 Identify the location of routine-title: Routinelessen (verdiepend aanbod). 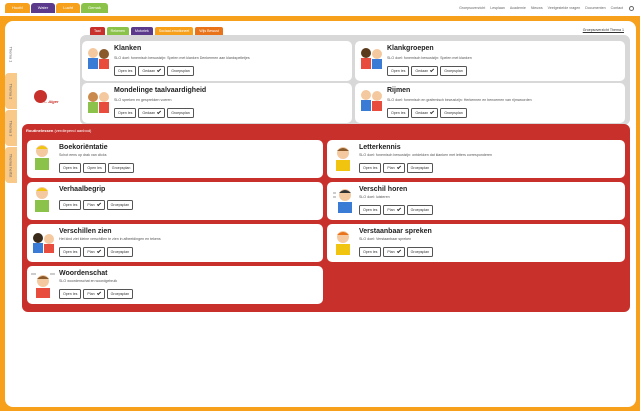
(58, 130).